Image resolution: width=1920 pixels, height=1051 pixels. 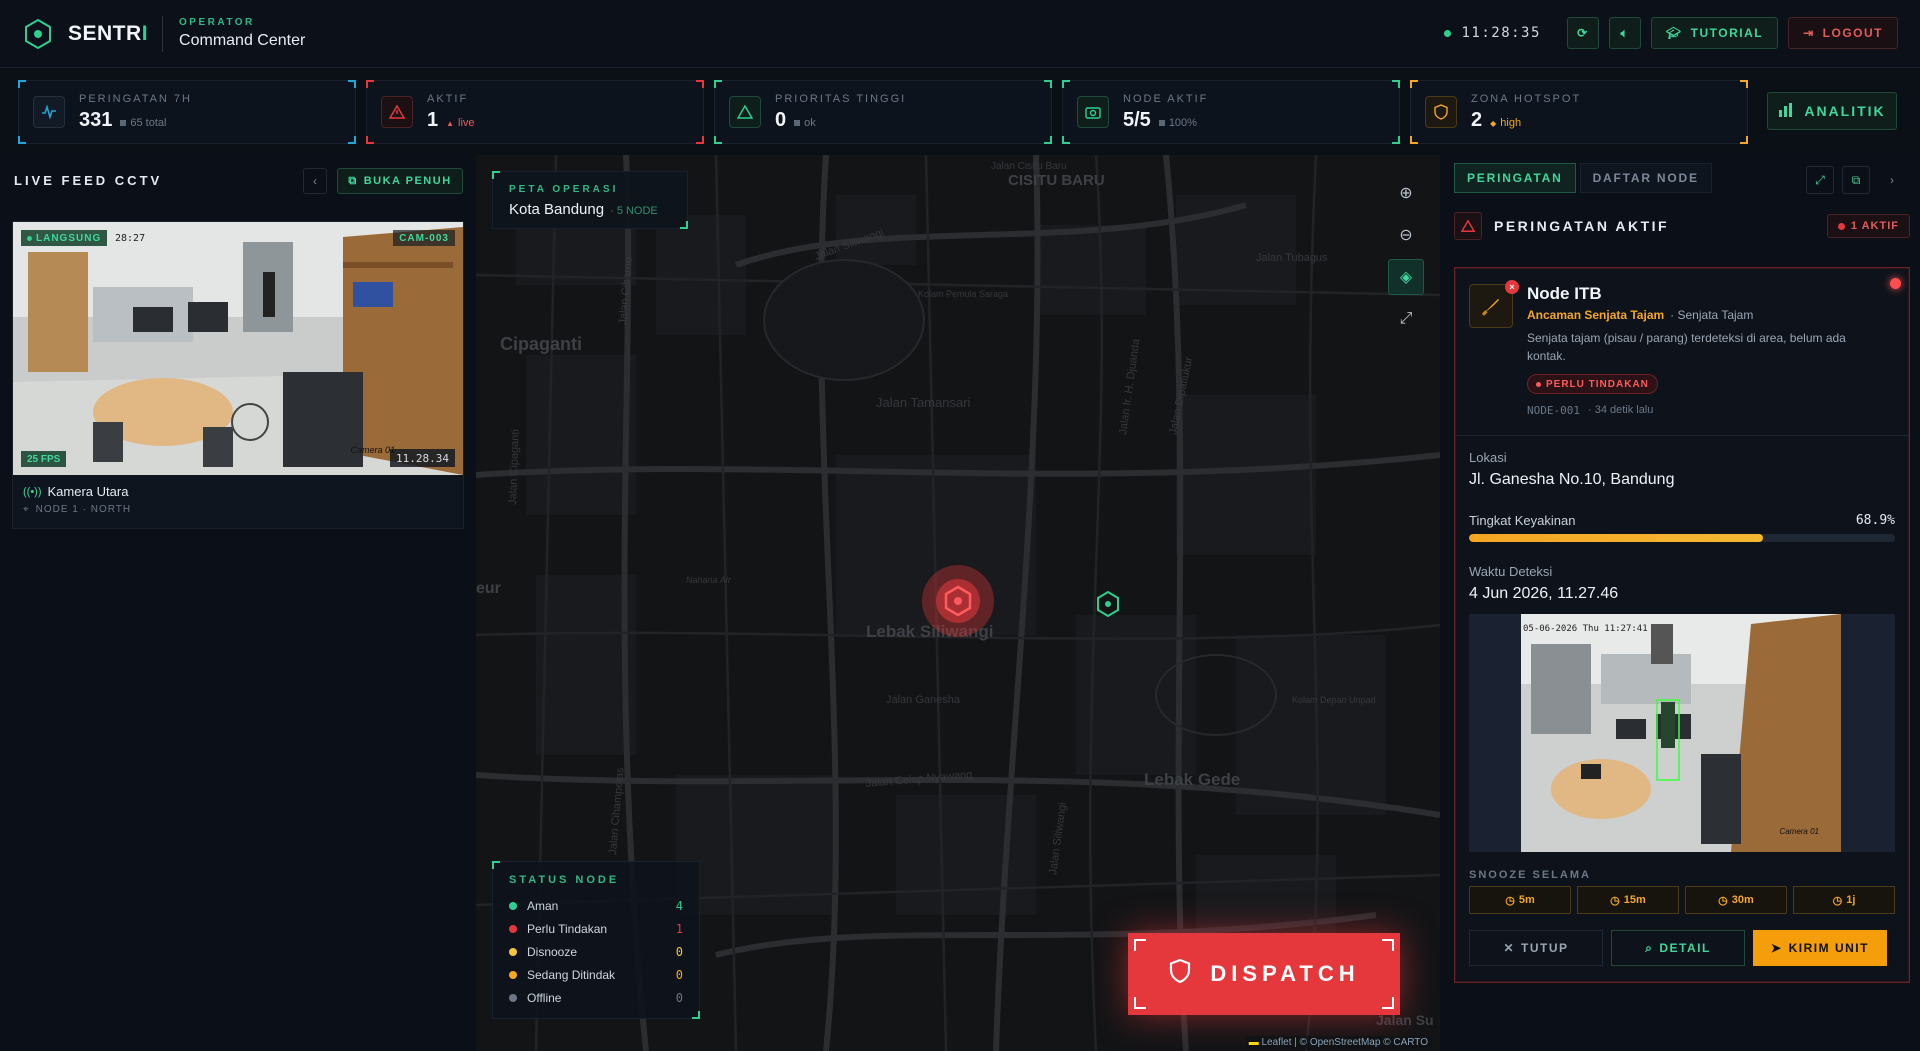 What do you see at coordinates (1520, 900) in the screenshot?
I see `snooze-5m-button: ◷ 5m` at bounding box center [1520, 900].